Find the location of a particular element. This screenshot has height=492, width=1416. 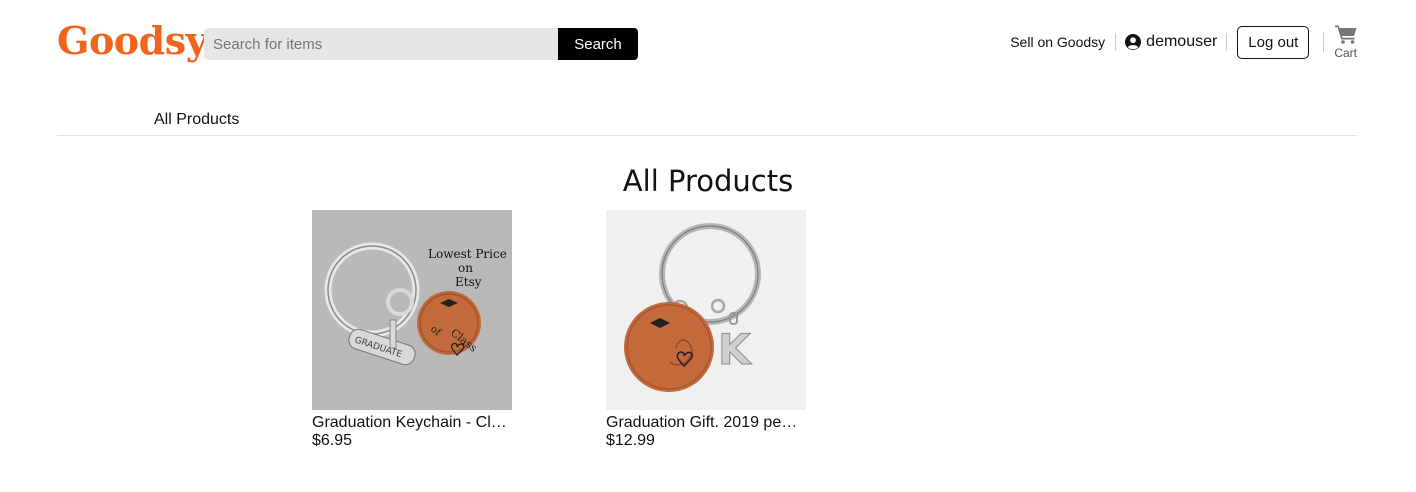

image-text-line-1: Lowest Price is located at coordinates (467, 254).